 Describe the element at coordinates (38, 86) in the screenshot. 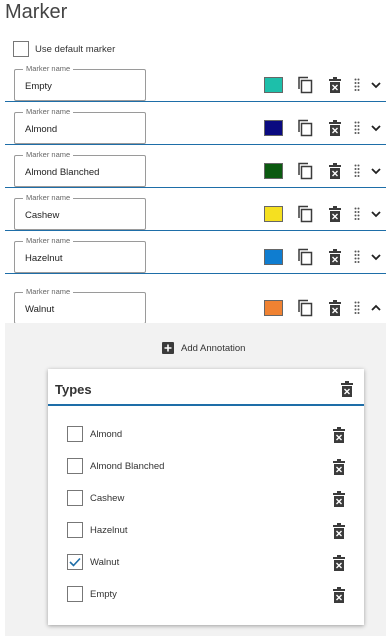

I see `marker-name-value: Empty` at that location.